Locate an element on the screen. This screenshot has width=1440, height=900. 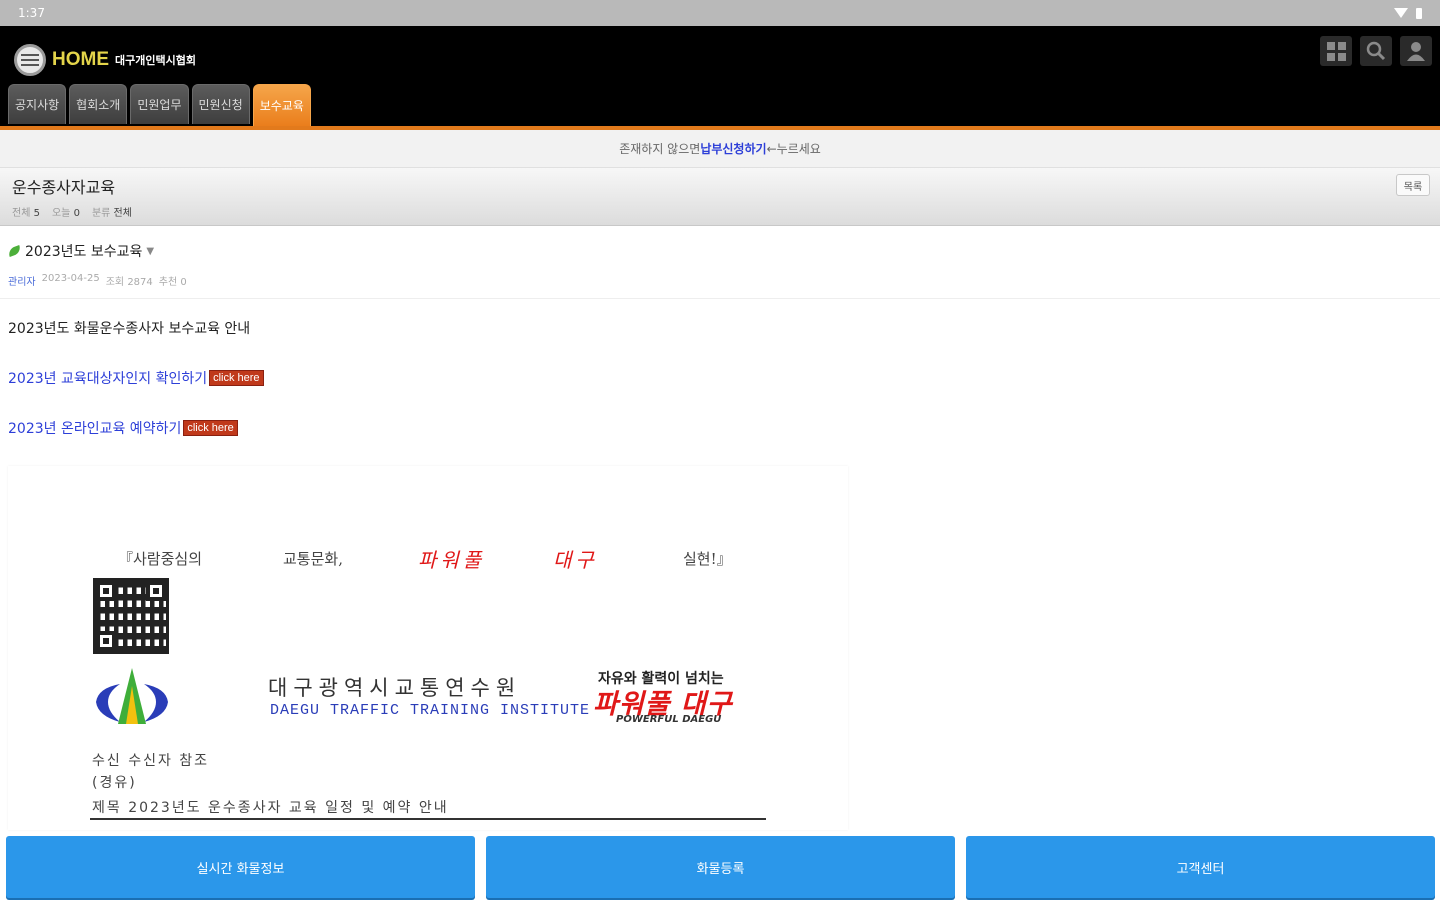
list-button: 목록 is located at coordinates (1413, 185).